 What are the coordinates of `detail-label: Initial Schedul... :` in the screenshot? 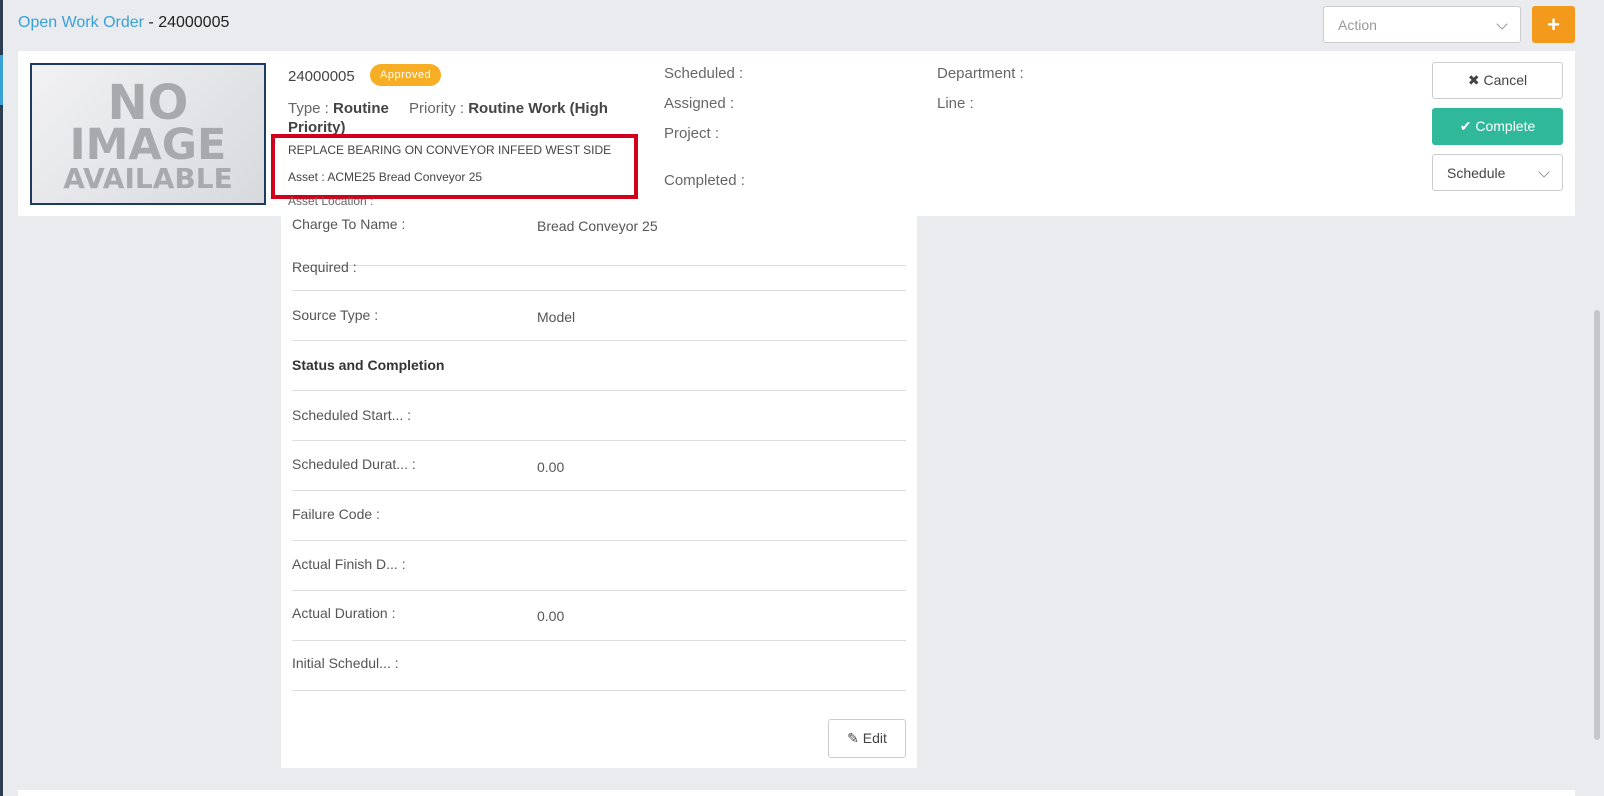 It's located at (345, 663).